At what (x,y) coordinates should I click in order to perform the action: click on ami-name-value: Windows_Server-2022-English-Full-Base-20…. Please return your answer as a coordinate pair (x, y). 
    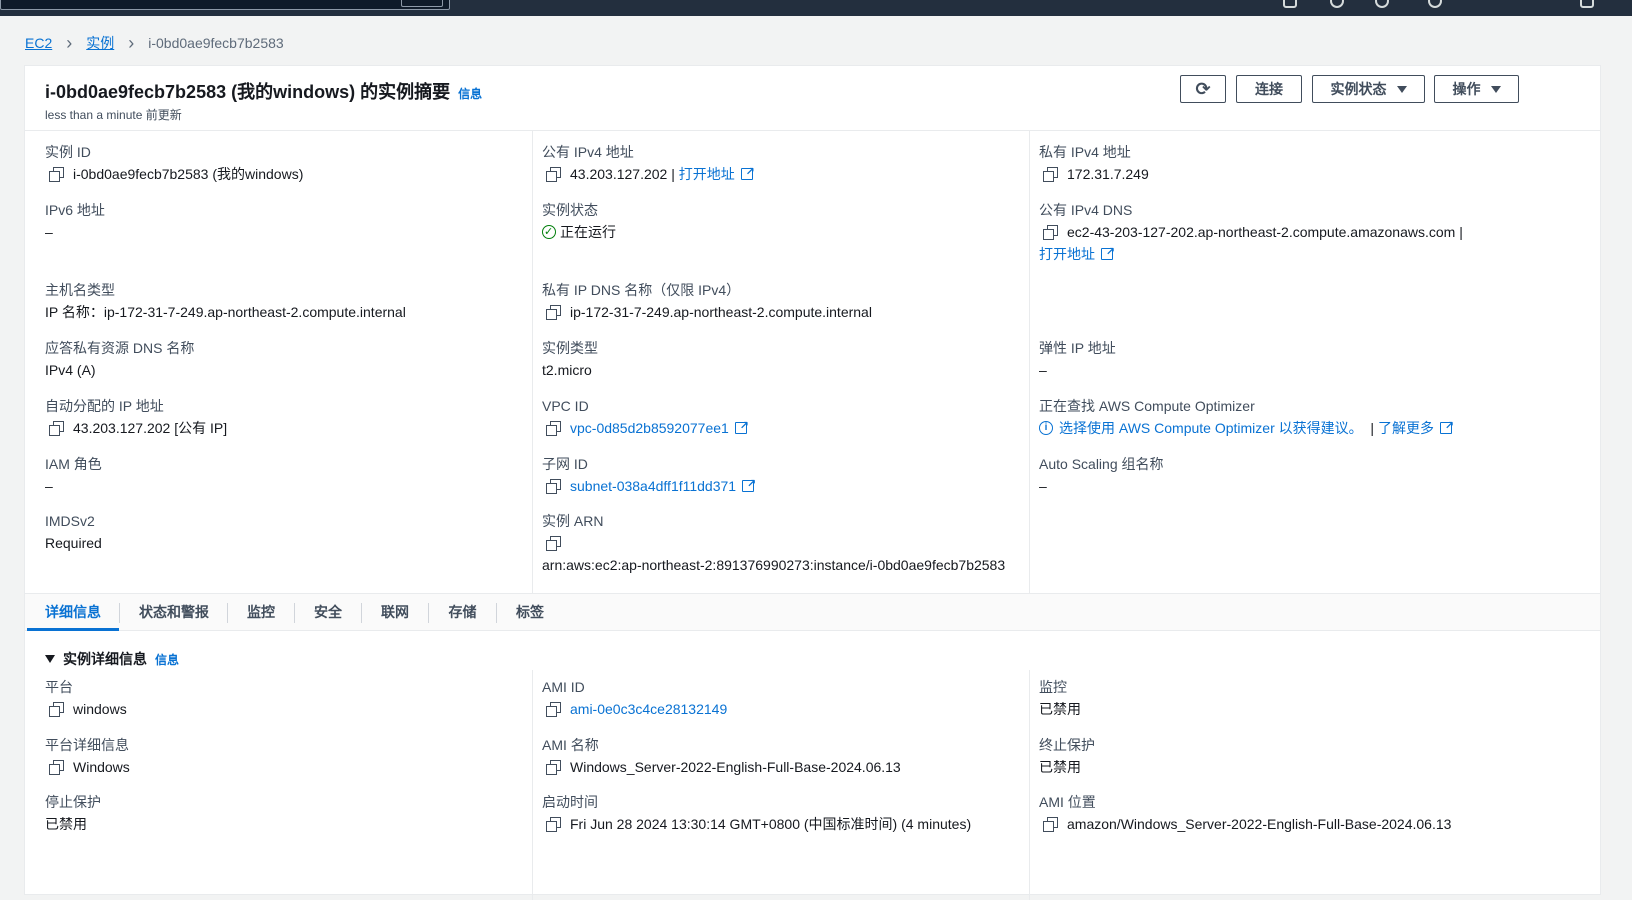
    Looking at the image, I should click on (735, 767).